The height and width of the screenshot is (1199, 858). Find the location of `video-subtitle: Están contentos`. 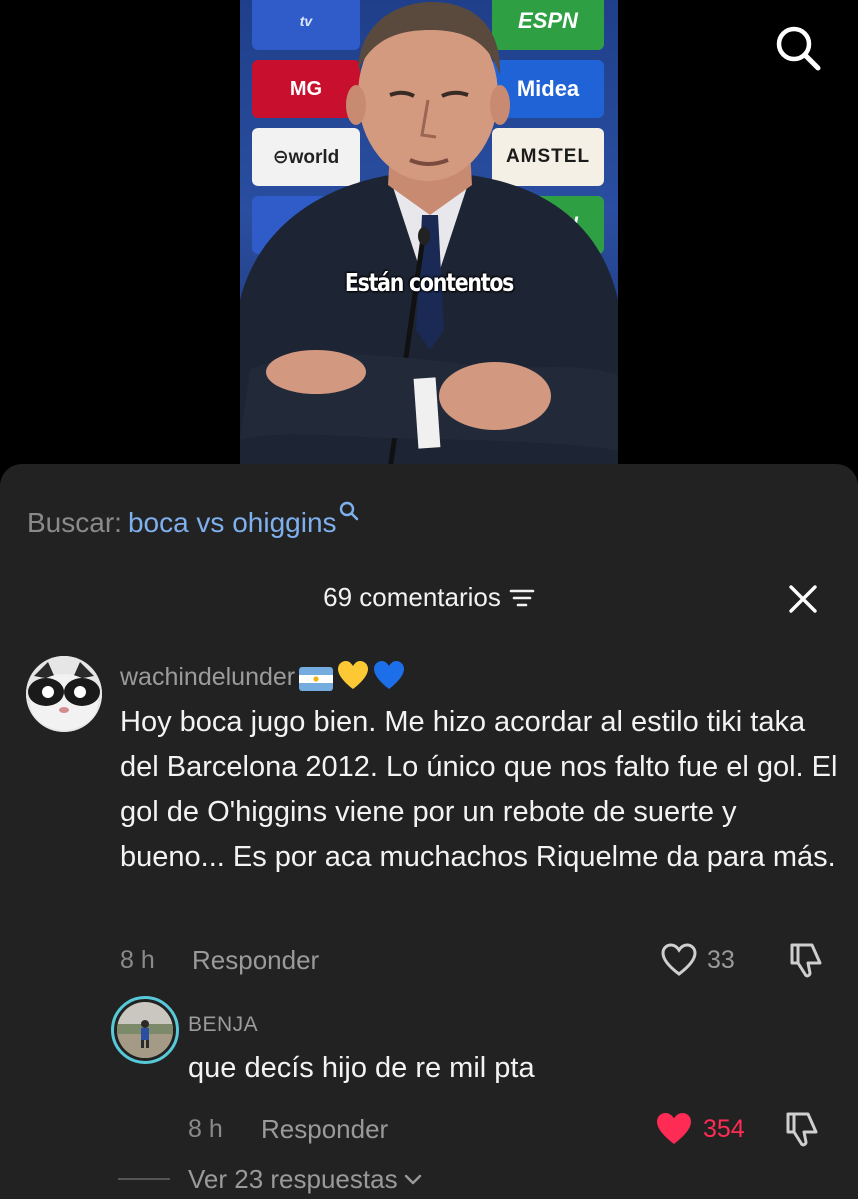

video-subtitle: Están contentos is located at coordinates (429, 282).